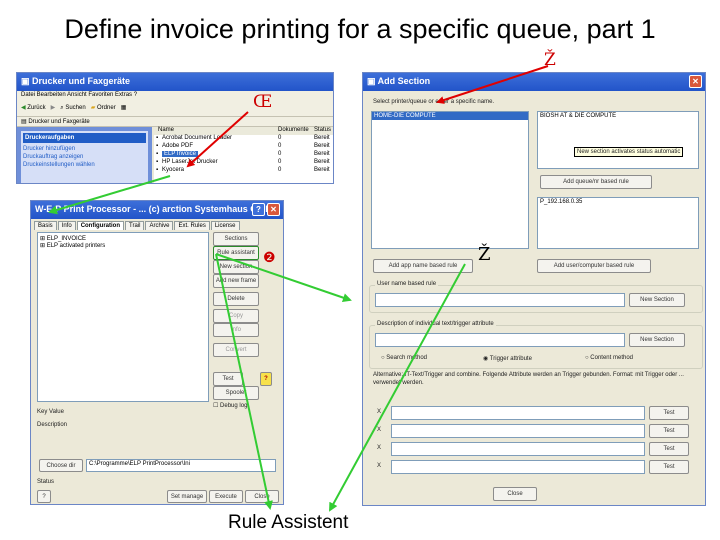 The width and height of the screenshot is (720, 540). Describe the element at coordinates (243, 139) in the screenshot. I see `list-item: ▪ Acrobat Document Loader 0 Bereit` at that location.